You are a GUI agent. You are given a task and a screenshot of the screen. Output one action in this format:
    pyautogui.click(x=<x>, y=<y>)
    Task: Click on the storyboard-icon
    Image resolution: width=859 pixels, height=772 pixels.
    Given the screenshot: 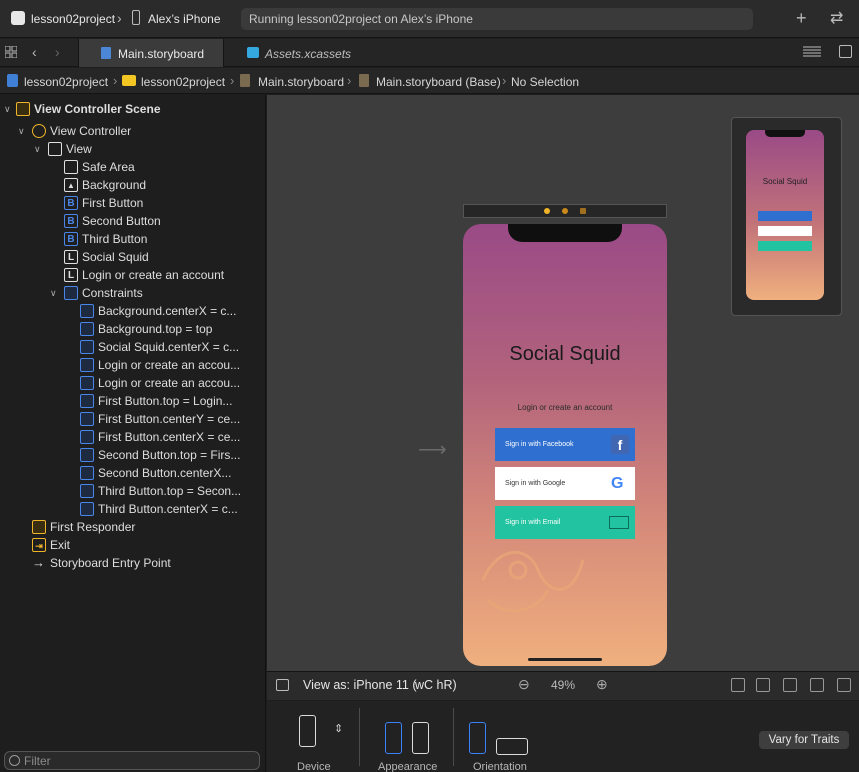 What is the action you would take?
    pyautogui.click(x=245, y=80)
    